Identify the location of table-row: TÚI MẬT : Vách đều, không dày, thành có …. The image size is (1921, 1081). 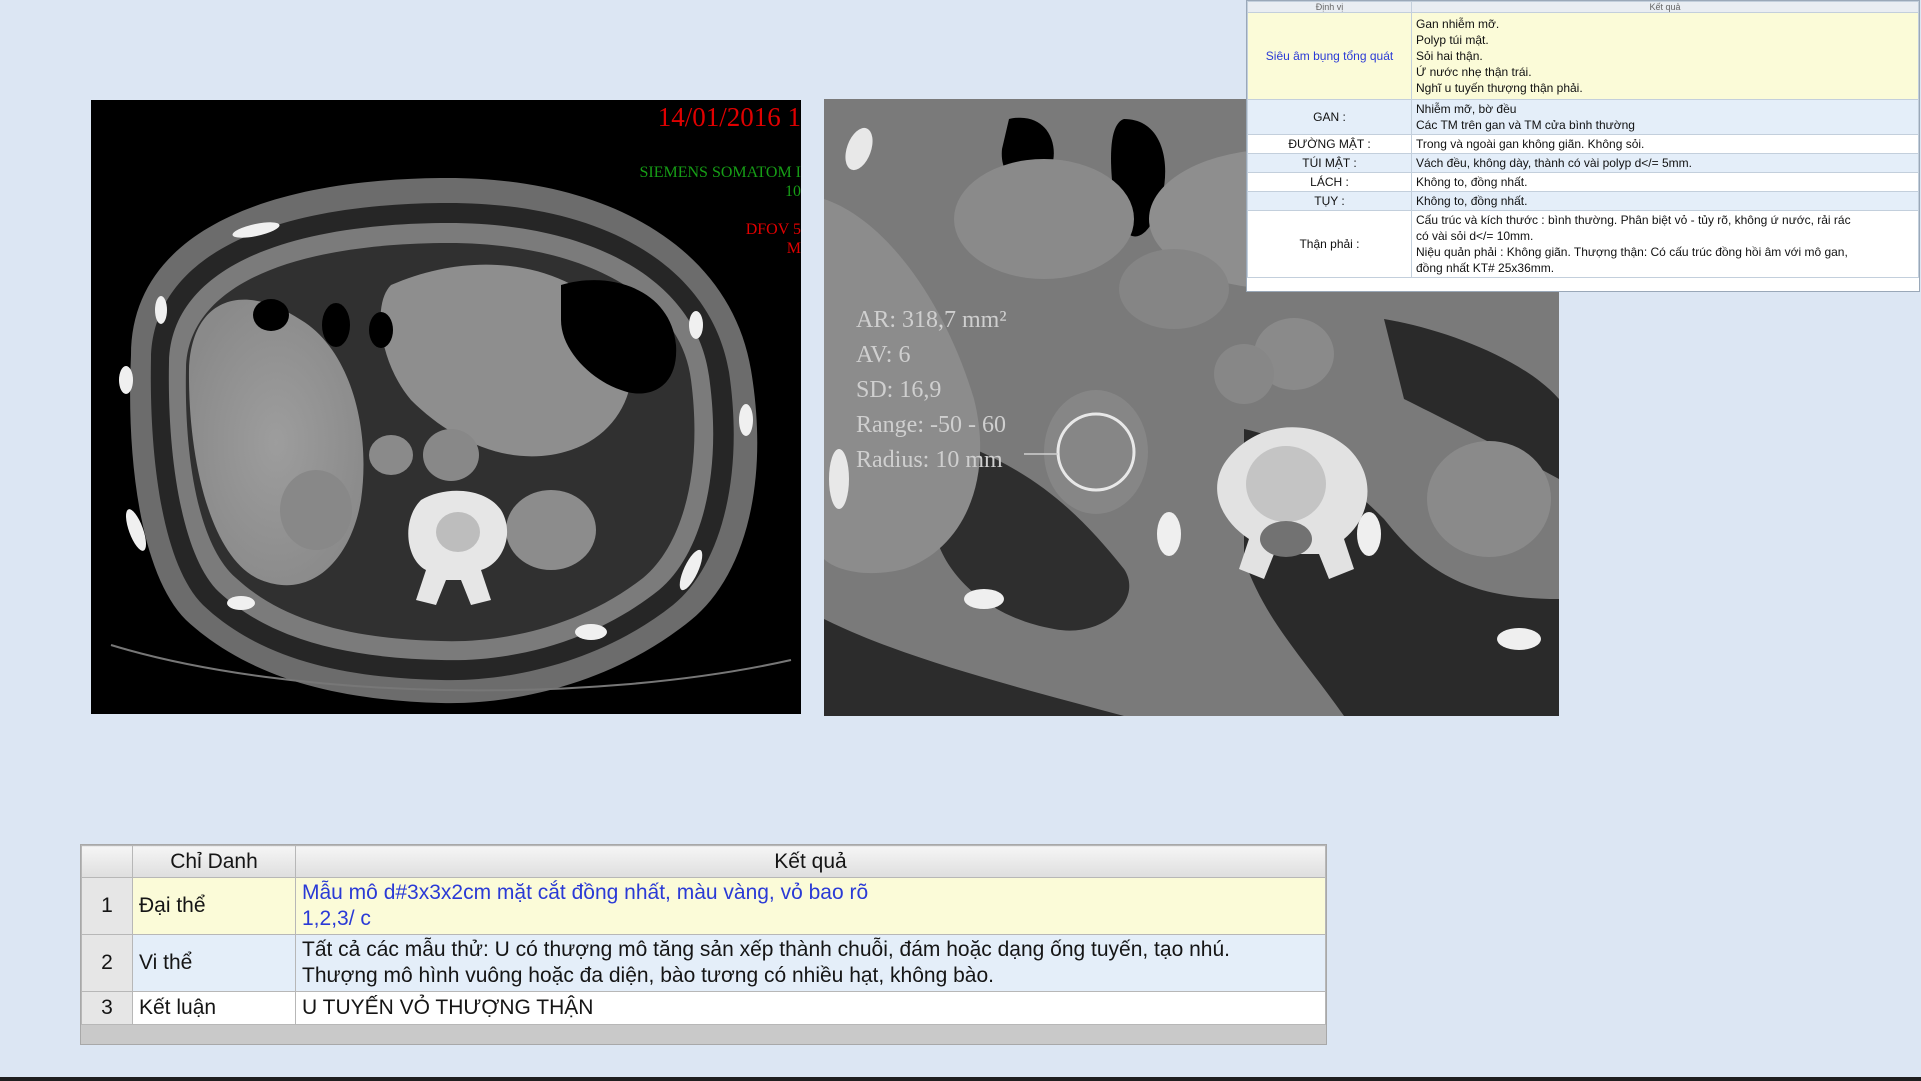
(1583, 163).